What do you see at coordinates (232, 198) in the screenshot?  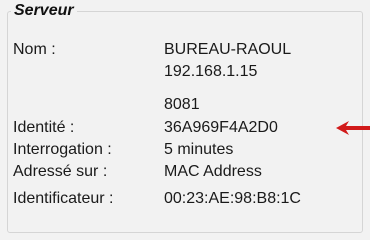 I see `identifier-value: 00:23:AE:98:B8:1C` at bounding box center [232, 198].